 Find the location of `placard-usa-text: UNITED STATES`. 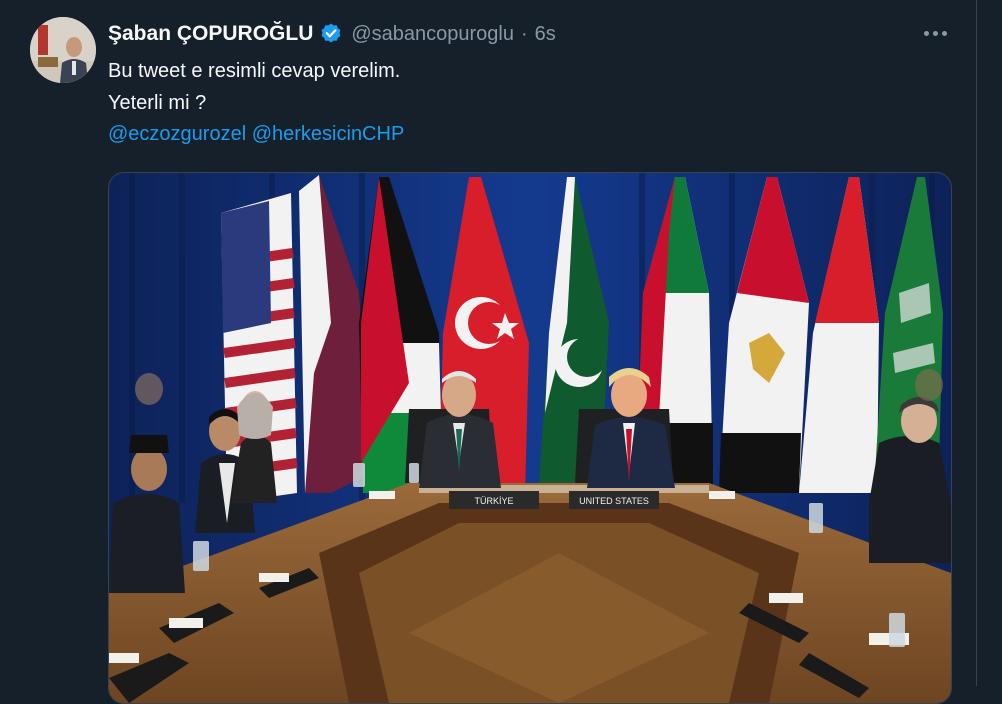

placard-usa-text: UNITED STATES is located at coordinates (614, 501).